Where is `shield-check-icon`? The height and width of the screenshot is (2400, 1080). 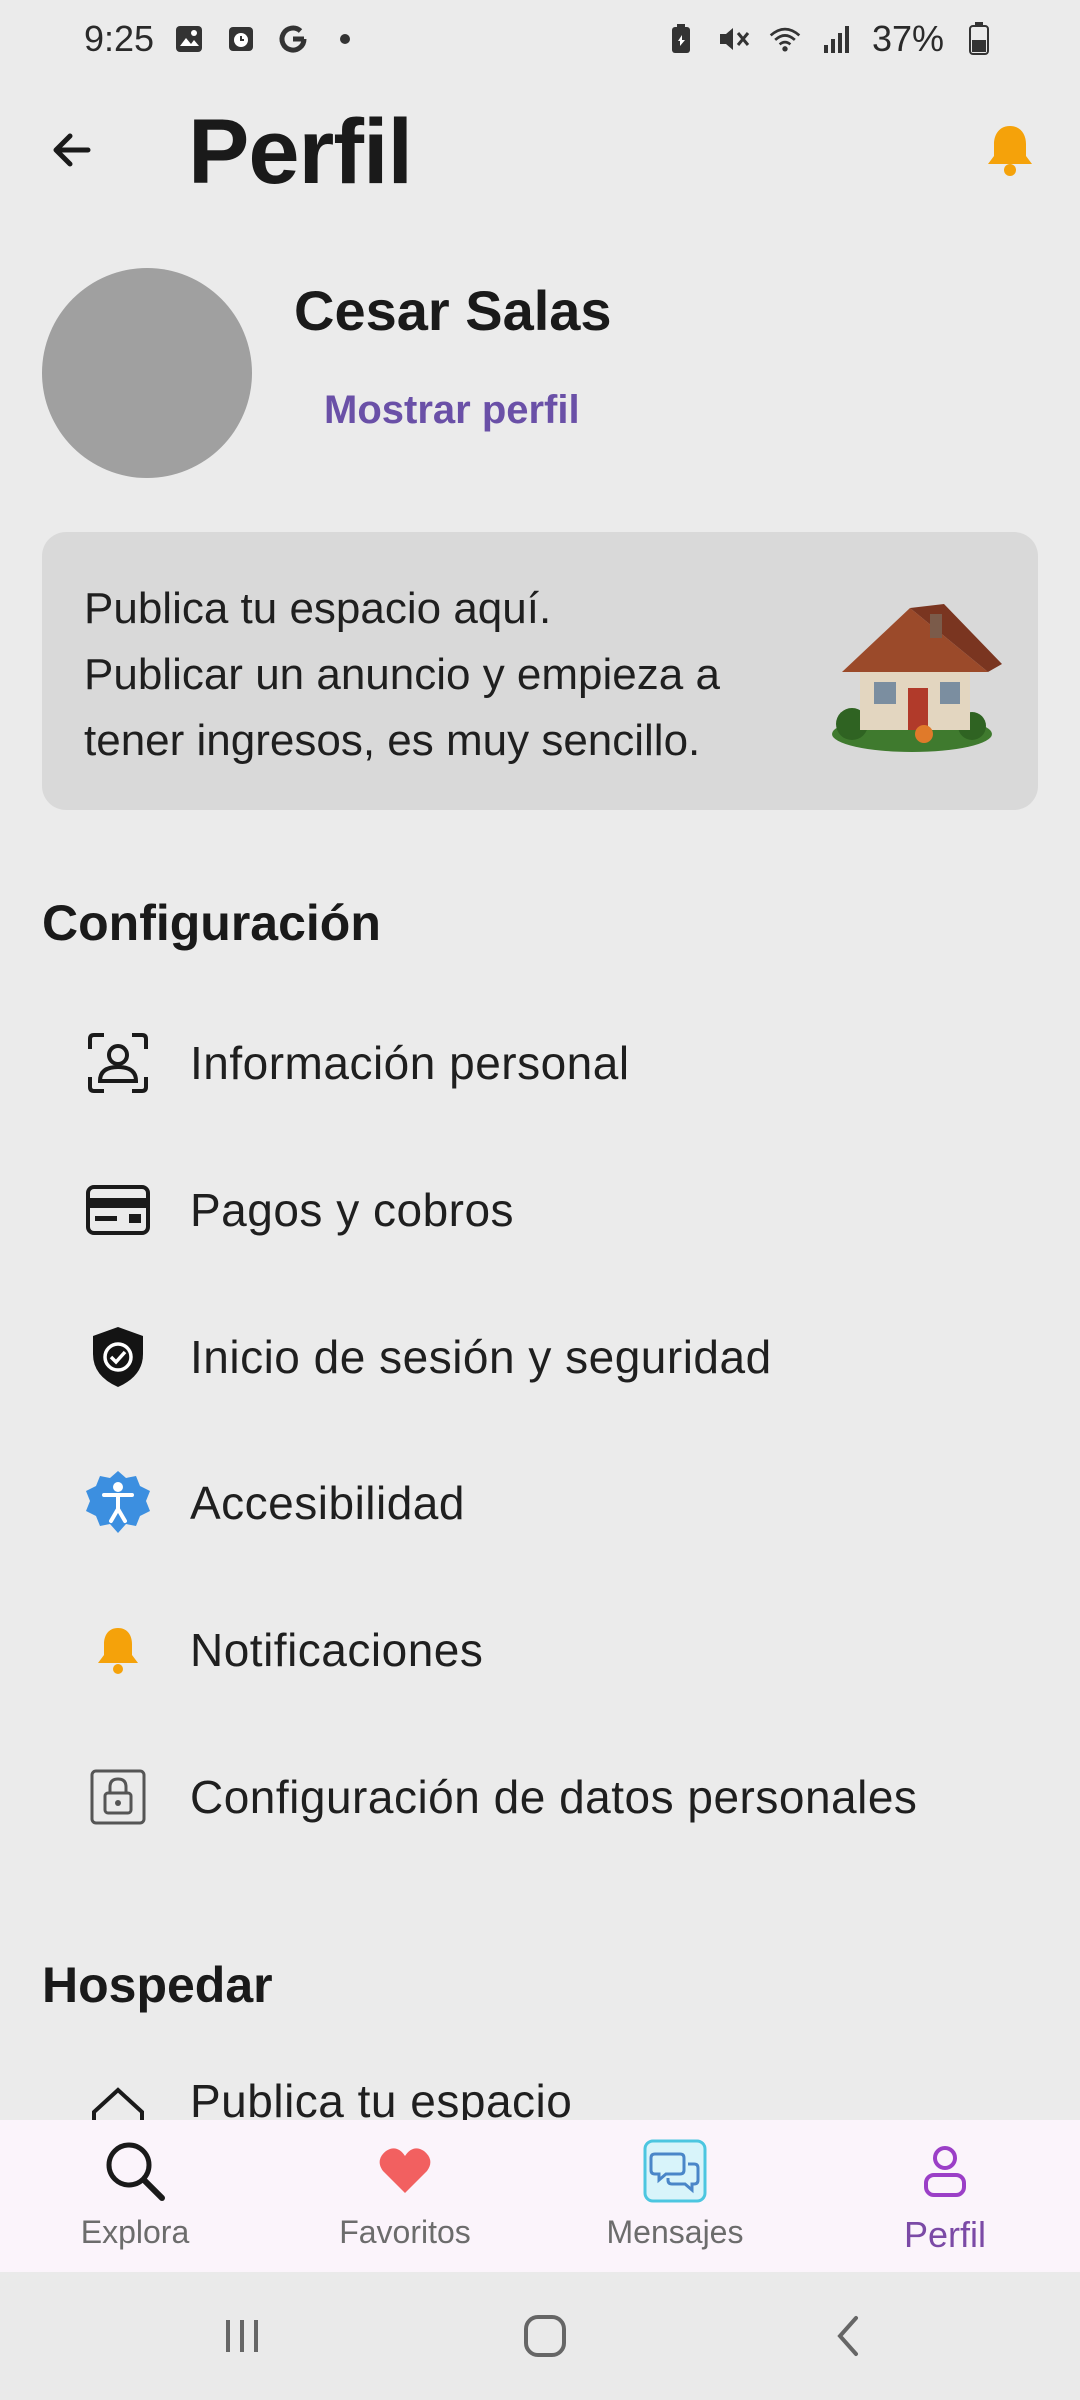
shield-check-icon is located at coordinates (118, 1357).